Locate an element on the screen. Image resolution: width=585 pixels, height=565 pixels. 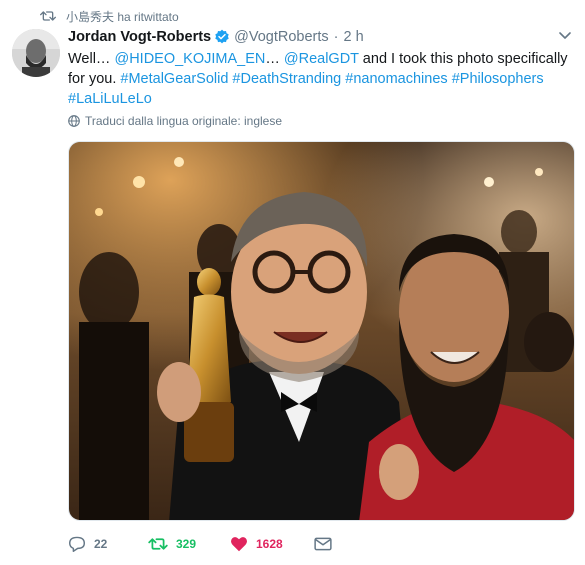
mention-link: @HIDEO_KOJIMA_EN is located at coordinates (189, 59).